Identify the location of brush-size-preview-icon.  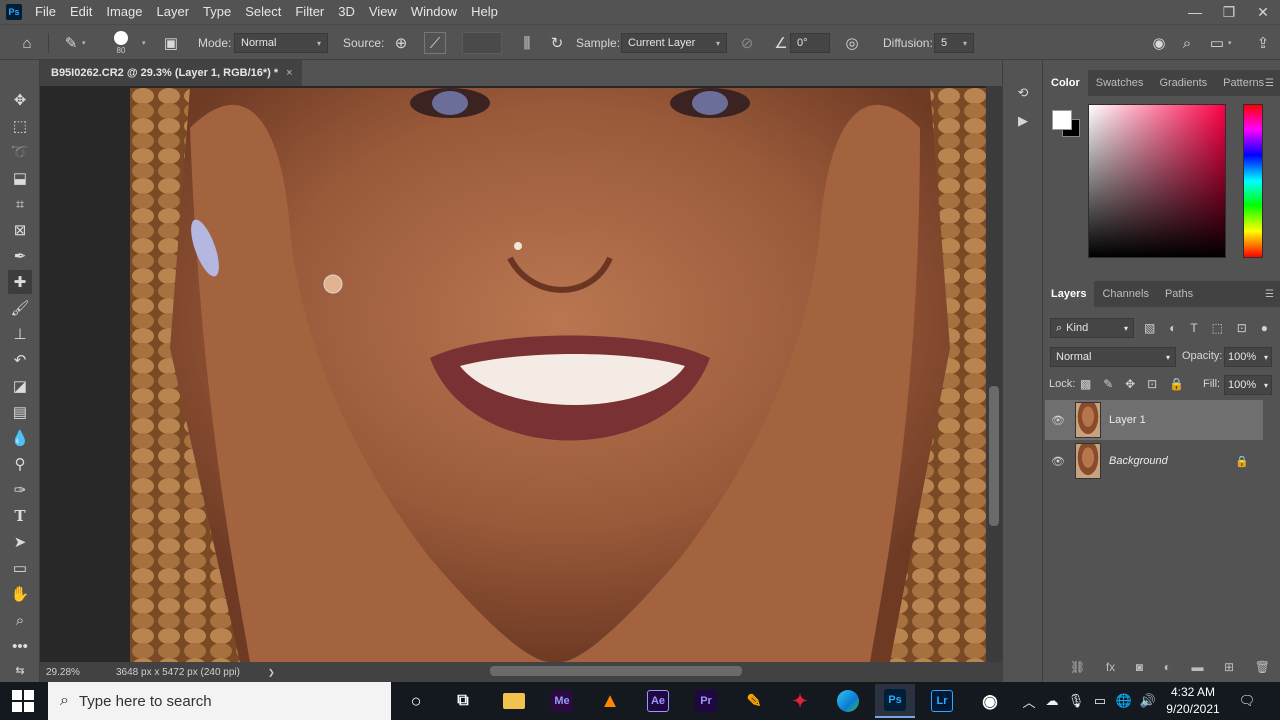
(121, 38).